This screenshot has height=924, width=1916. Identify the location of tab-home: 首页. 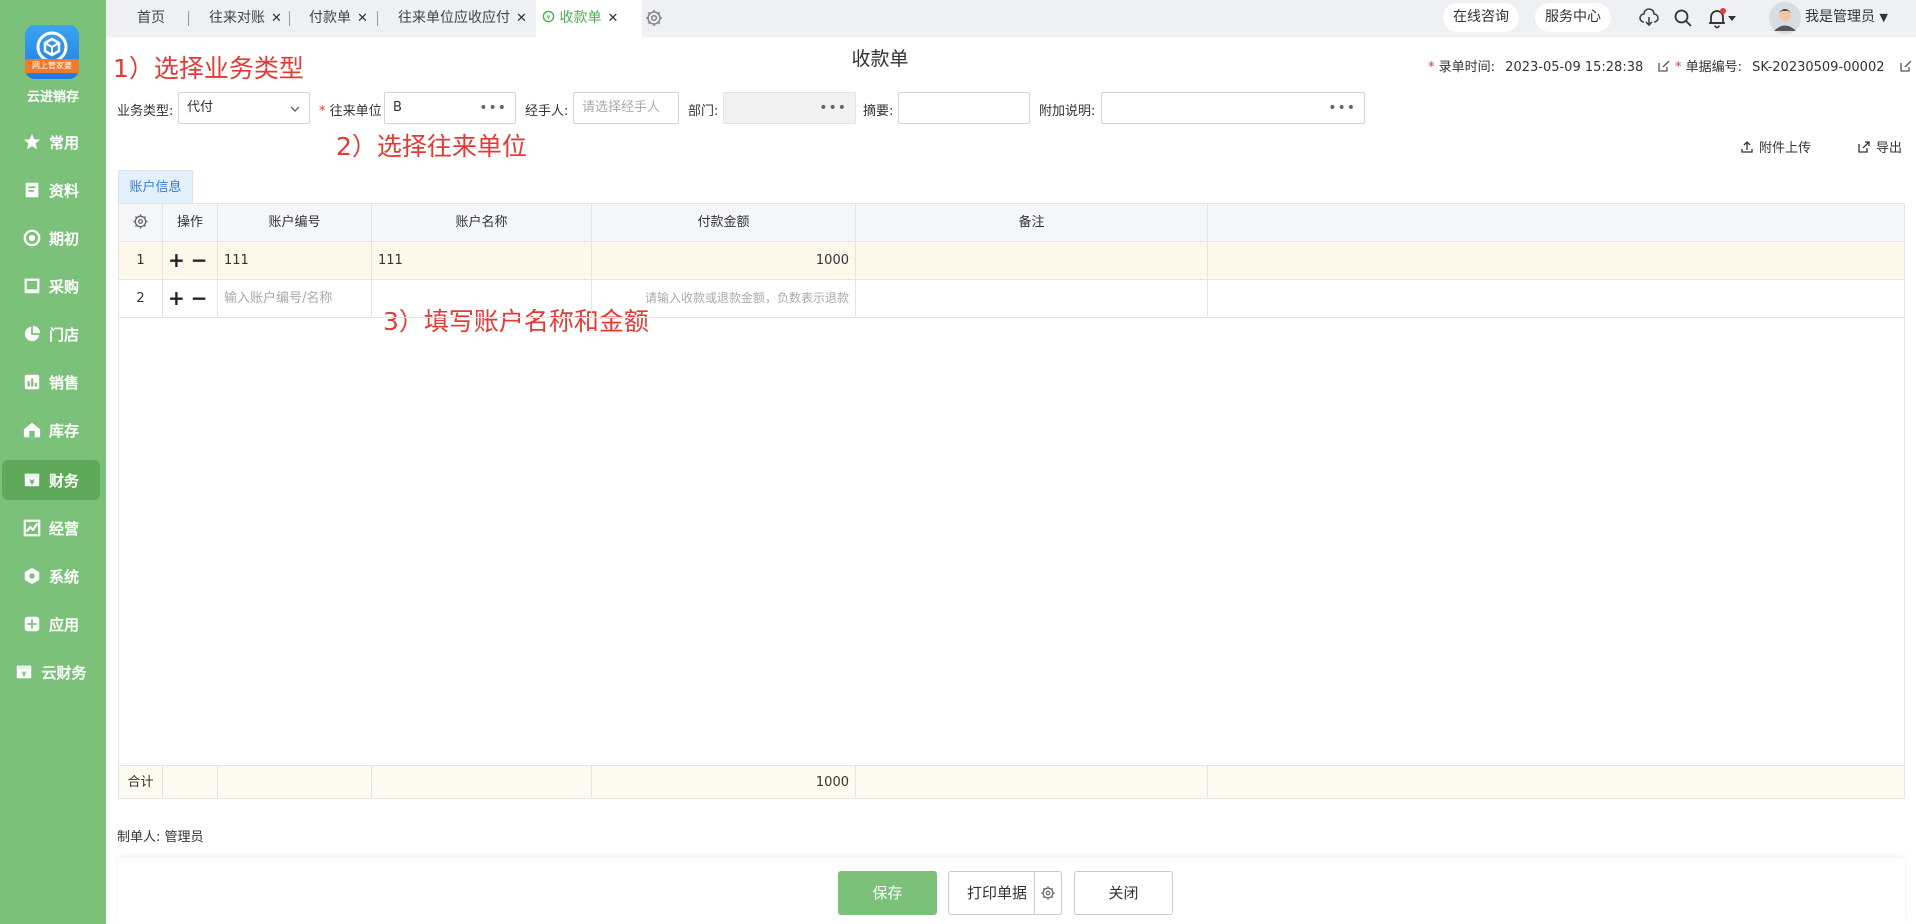
(151, 18).